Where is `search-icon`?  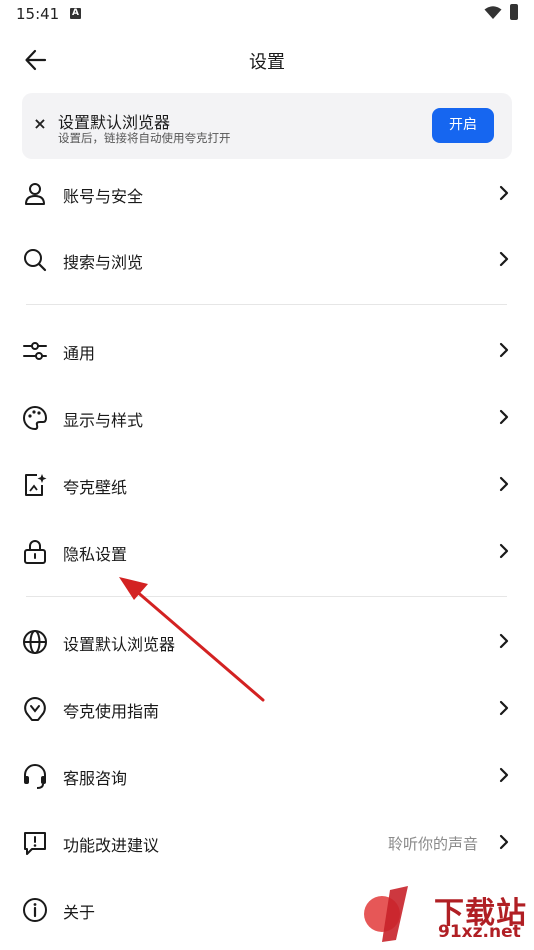 search-icon is located at coordinates (35, 260).